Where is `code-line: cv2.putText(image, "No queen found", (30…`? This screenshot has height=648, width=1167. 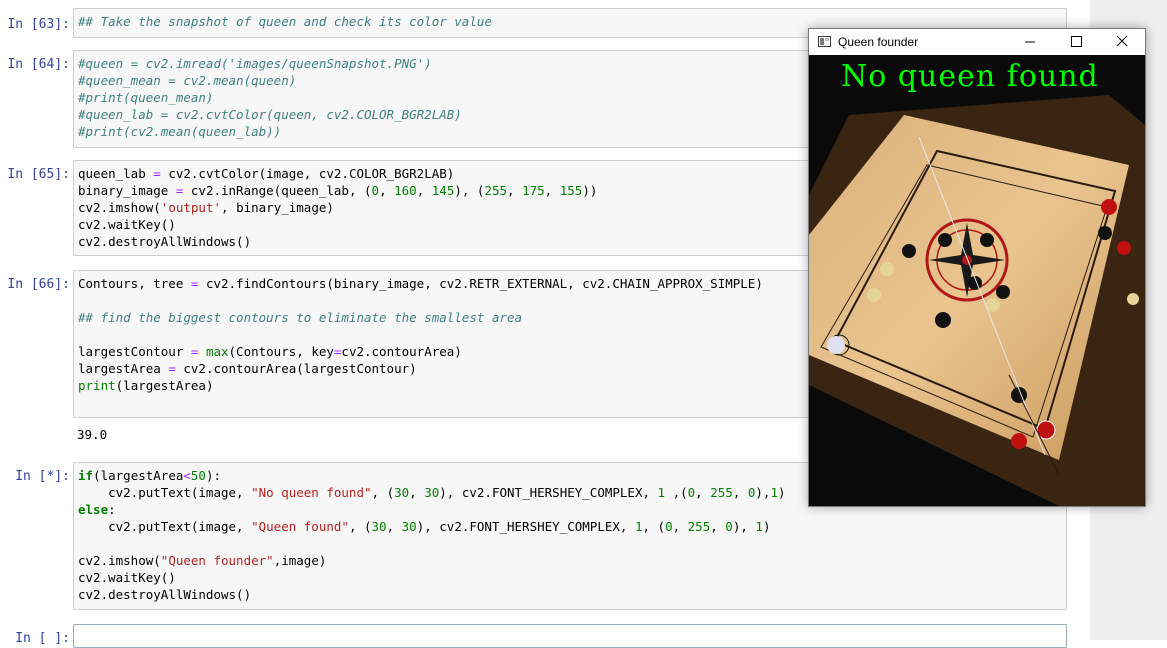
code-line: cv2.putText(image, "No queen found", (30… is located at coordinates (432, 492).